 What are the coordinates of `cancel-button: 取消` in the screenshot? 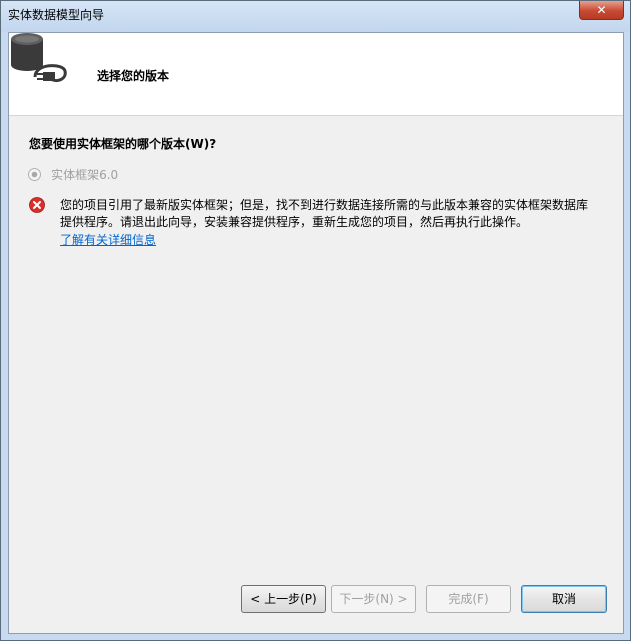 It's located at (564, 599).